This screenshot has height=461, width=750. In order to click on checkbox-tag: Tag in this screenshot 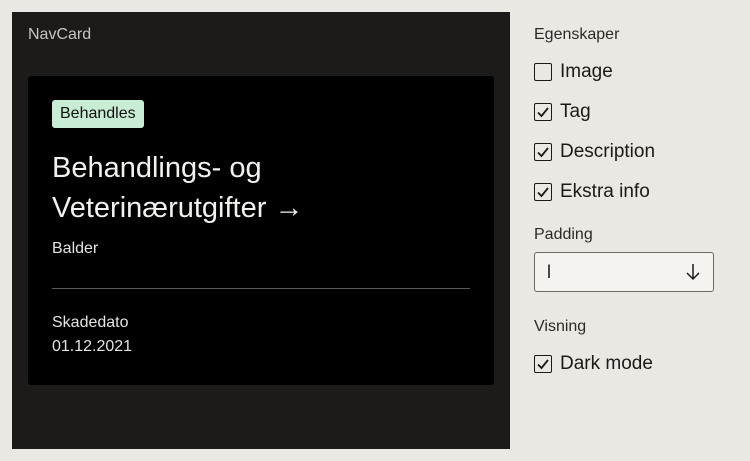, I will do `click(562, 112)`.